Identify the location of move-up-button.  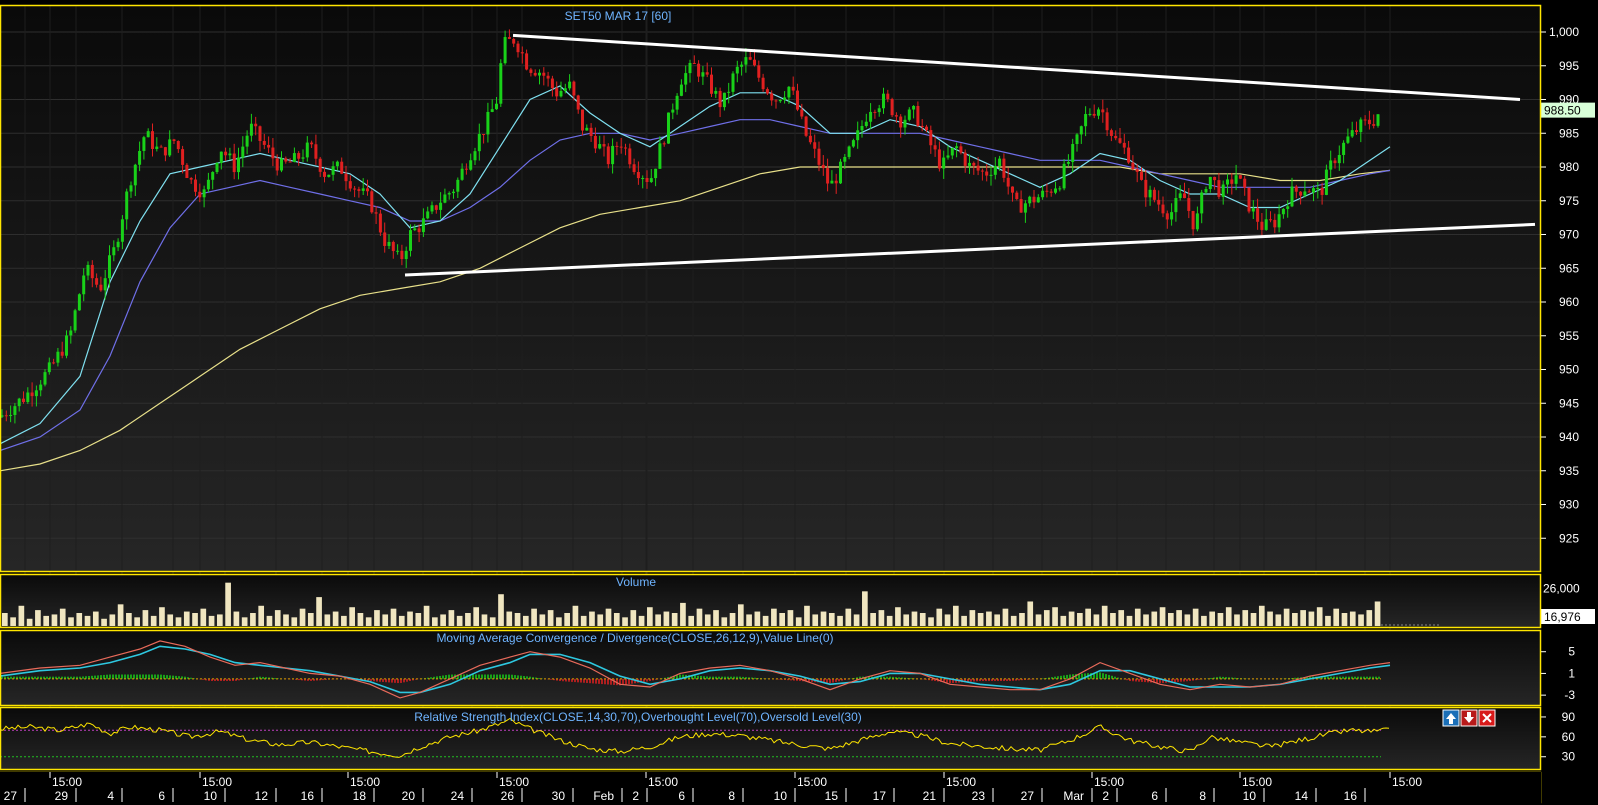
(1451, 718).